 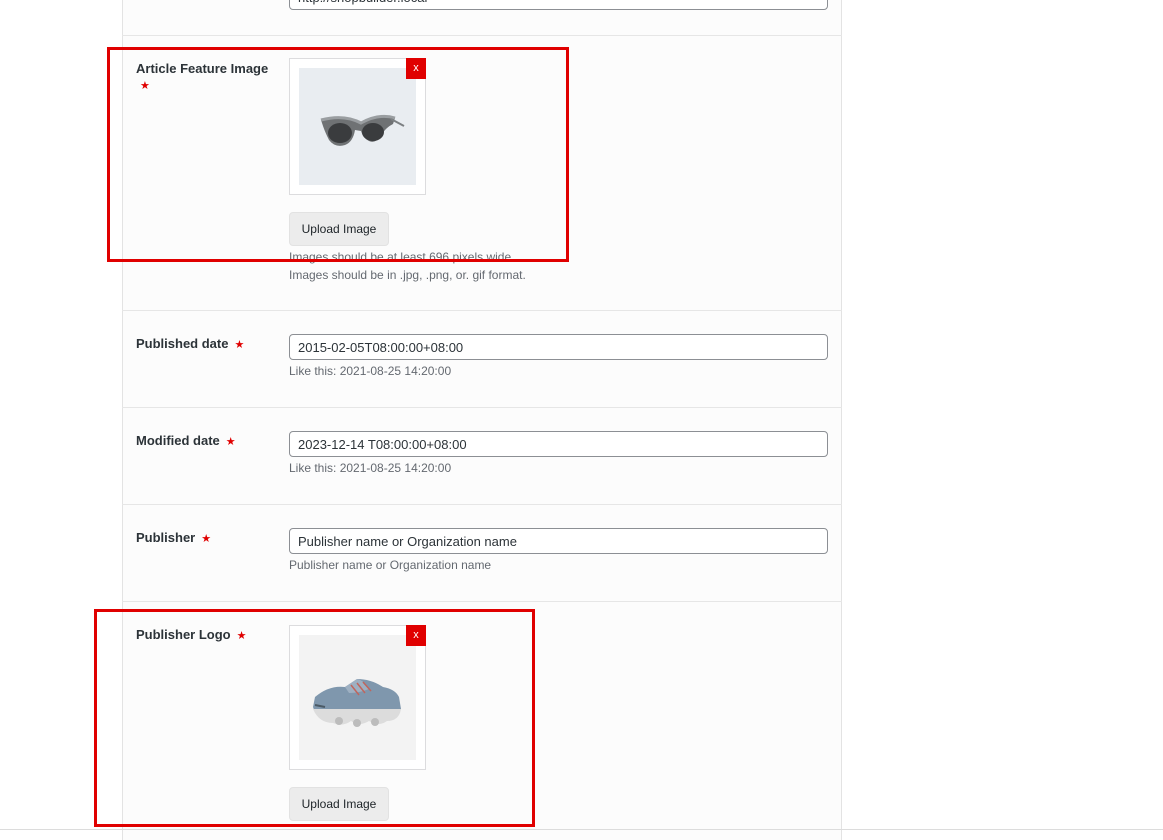 What do you see at coordinates (339, 804) in the screenshot?
I see `upload-logo-button: Upload Image` at bounding box center [339, 804].